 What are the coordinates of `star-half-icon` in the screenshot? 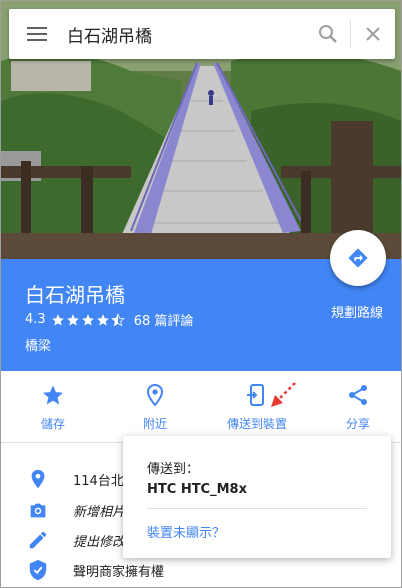 It's located at (117, 319).